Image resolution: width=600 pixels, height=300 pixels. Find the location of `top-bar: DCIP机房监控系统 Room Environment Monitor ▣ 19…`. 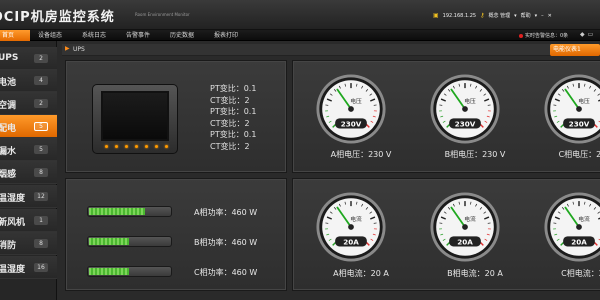

top-bar: DCIP机房监控系统 Room Environment Monitor ▣ 19… is located at coordinates (300, 15).